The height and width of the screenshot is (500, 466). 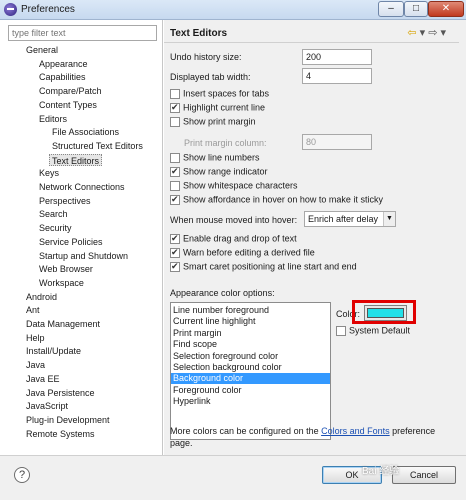 What do you see at coordinates (48, 9) in the screenshot?
I see `window-title: Preferences` at bounding box center [48, 9].